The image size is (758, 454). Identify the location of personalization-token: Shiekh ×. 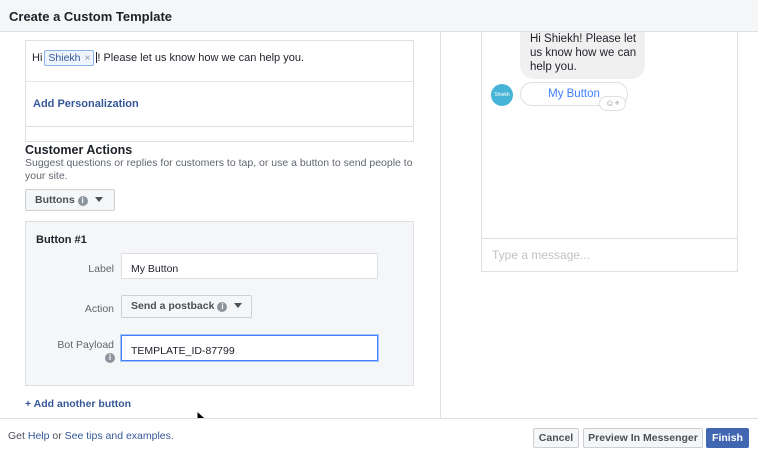
(69, 58).